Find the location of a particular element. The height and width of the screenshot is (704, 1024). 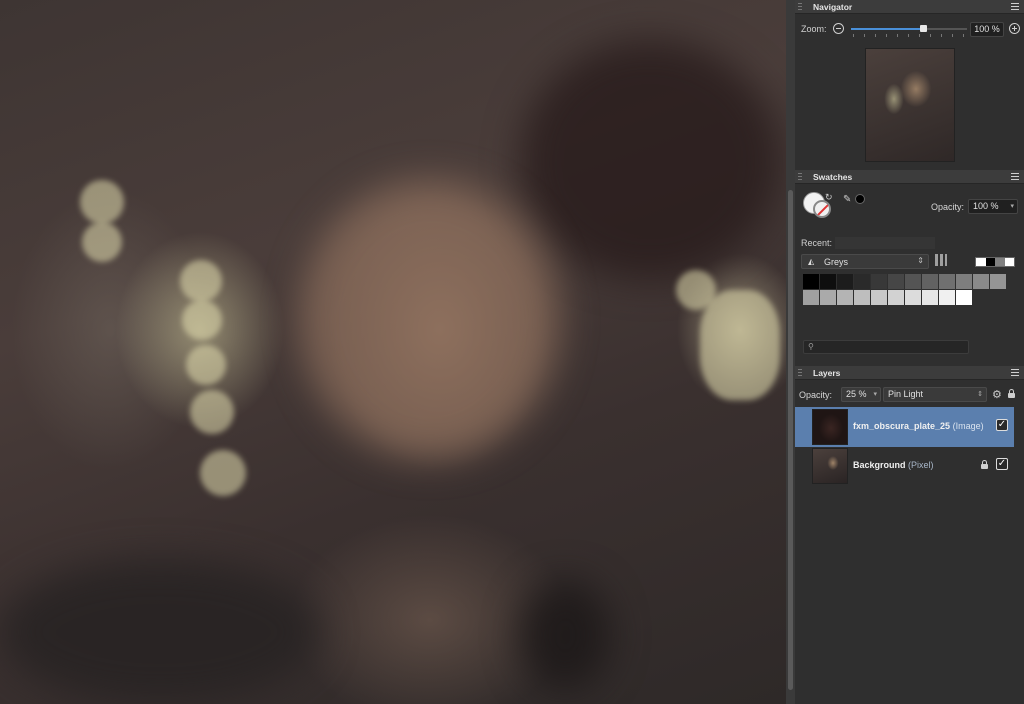

layer-opacity-field: 25 % ▾ is located at coordinates (861, 394).